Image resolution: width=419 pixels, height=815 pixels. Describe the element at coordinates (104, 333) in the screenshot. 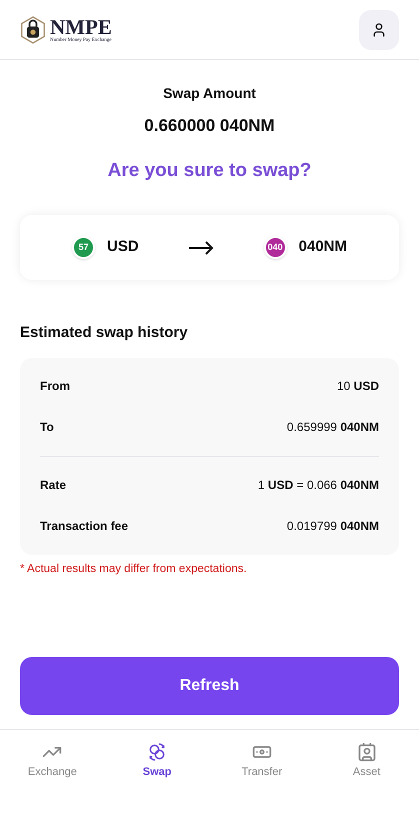

I see `section-title: Estimated swap history` at that location.